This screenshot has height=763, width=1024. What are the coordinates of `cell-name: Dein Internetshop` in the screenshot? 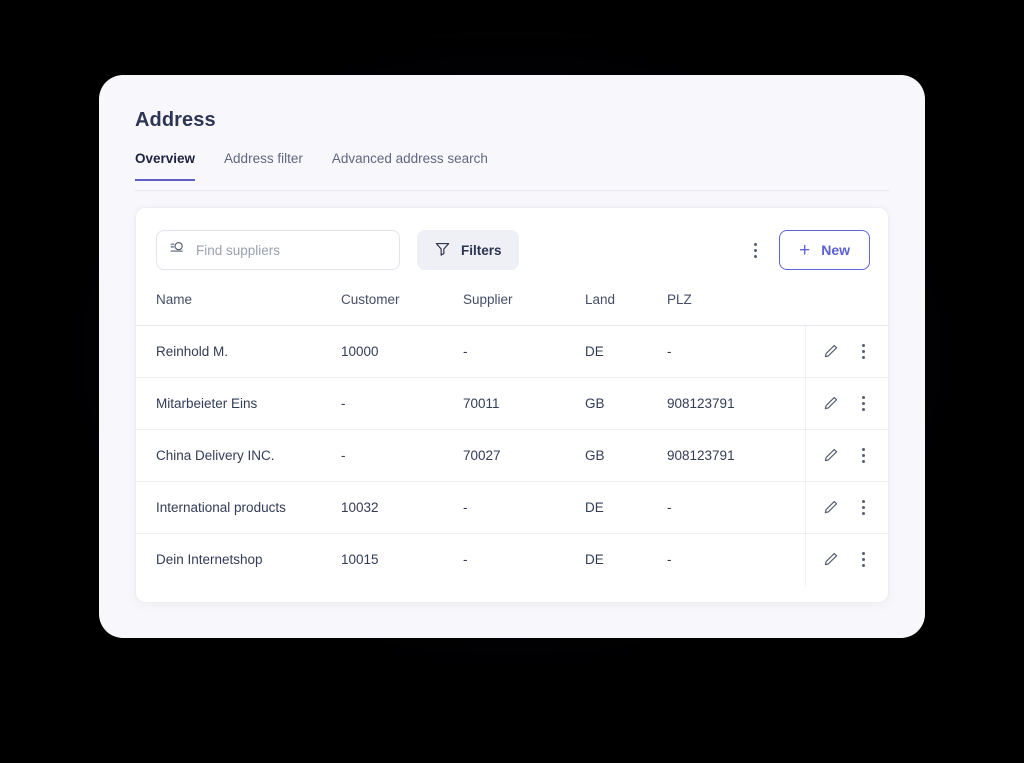 It's located at (209, 560).